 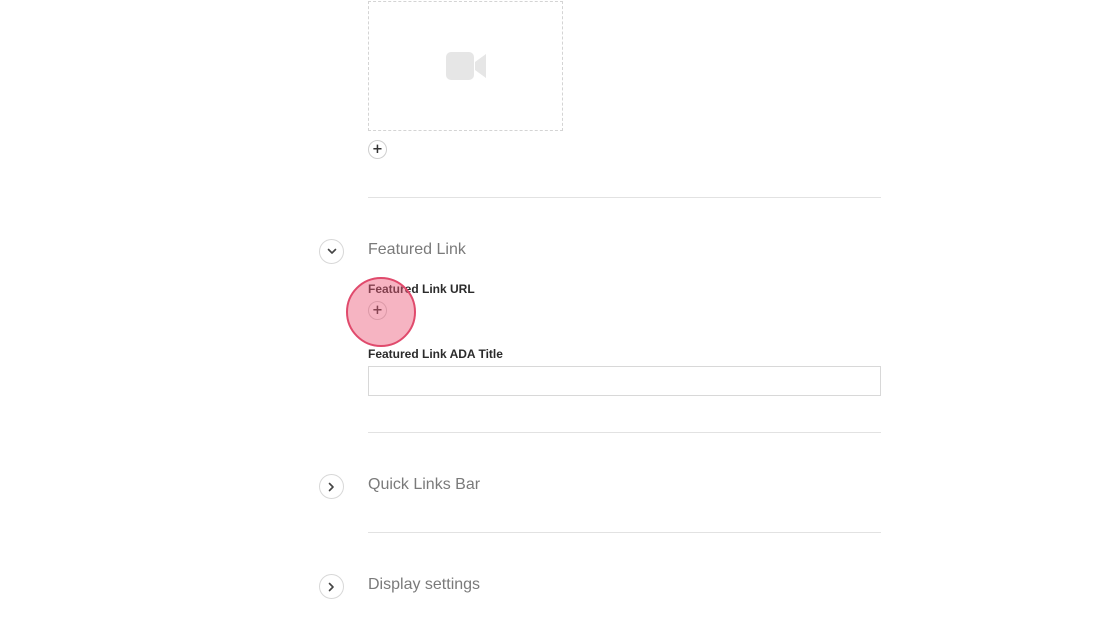 I want to click on featured-link-ada-title-label: Featured Link ADA Title, so click(x=435, y=354).